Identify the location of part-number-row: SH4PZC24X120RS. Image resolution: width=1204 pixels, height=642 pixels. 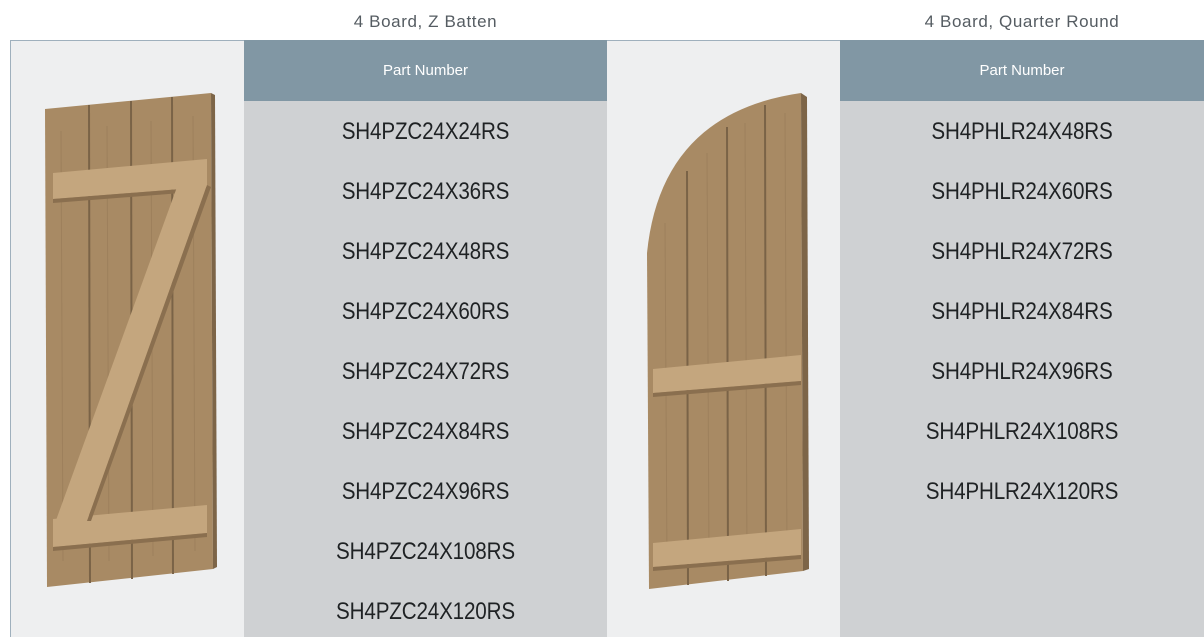
(425, 611).